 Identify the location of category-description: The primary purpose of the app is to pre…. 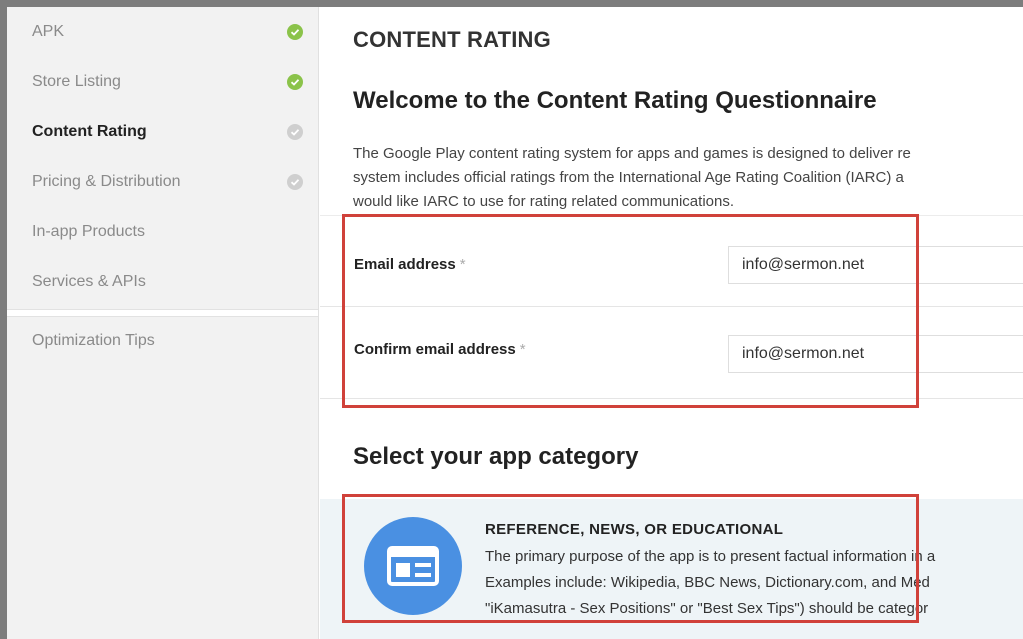
(710, 583).